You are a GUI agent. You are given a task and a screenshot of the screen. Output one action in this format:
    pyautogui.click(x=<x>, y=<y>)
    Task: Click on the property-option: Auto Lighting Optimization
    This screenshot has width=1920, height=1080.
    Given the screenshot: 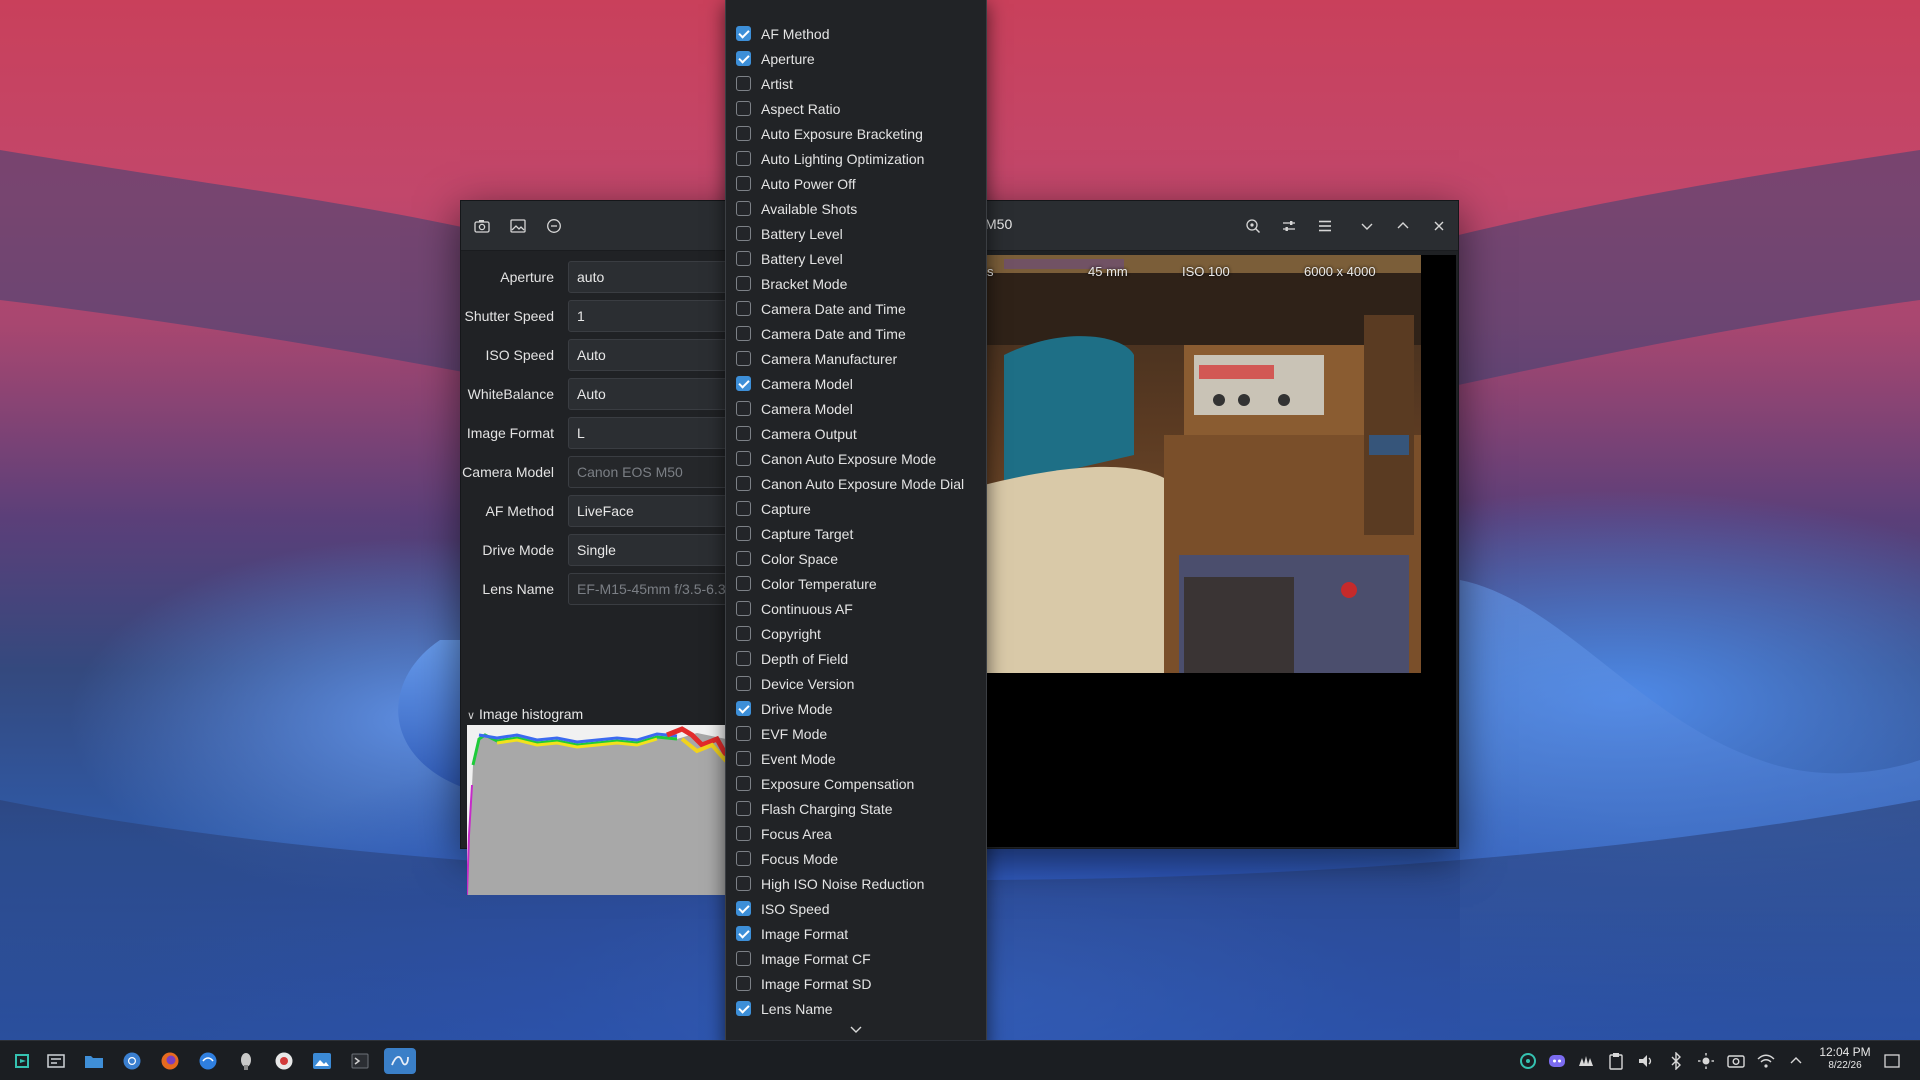 What is the action you would take?
    pyautogui.click(x=856, y=158)
    